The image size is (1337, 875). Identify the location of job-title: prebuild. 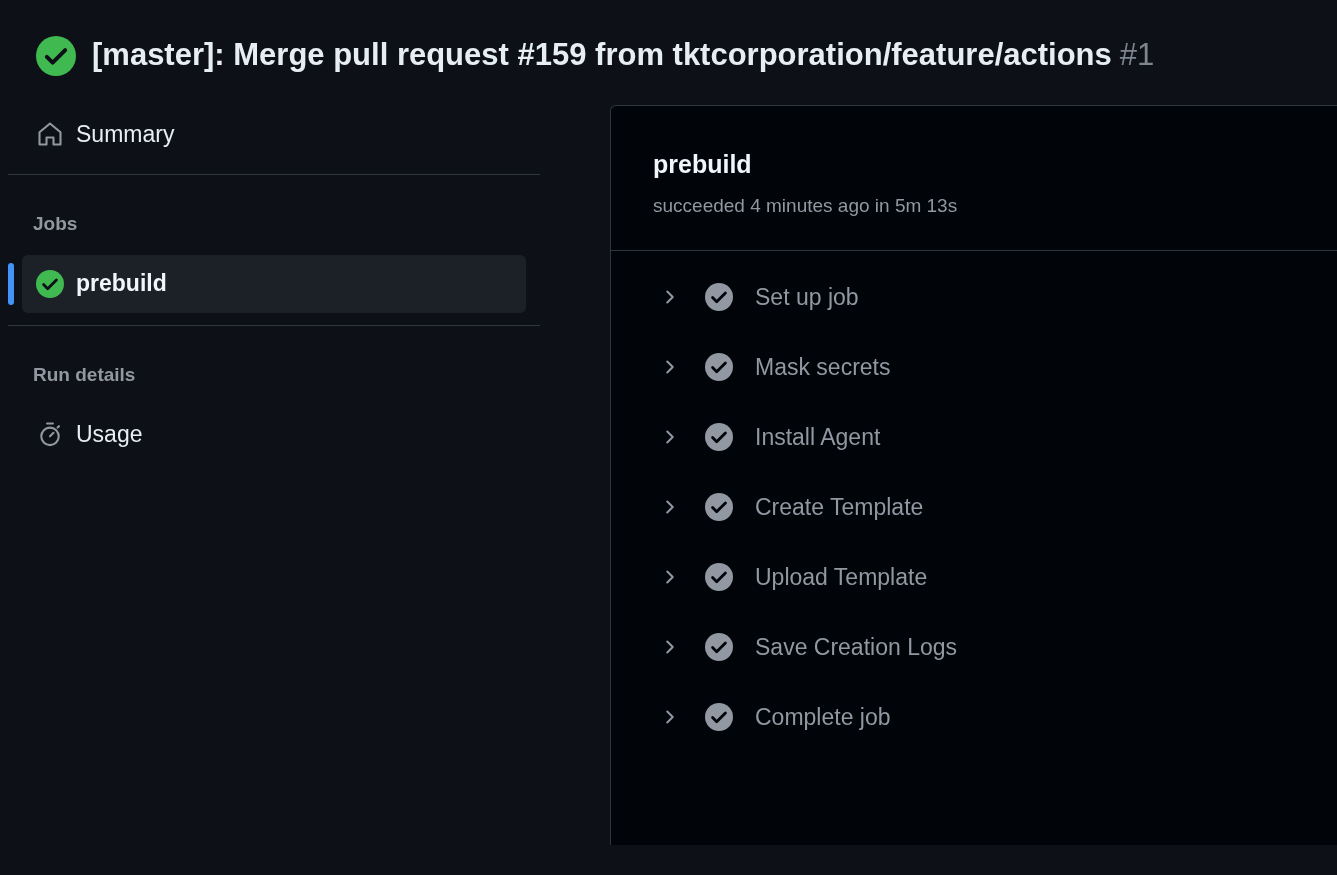
(703, 164).